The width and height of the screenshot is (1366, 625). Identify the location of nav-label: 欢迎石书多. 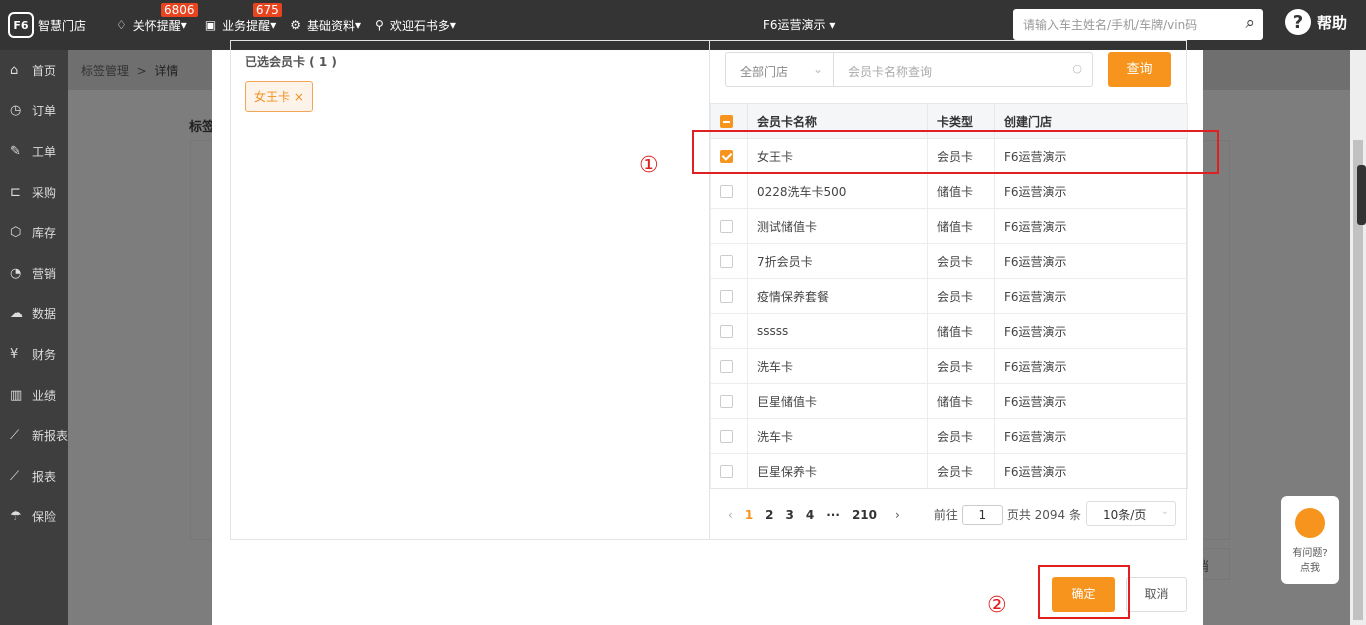
(419, 25).